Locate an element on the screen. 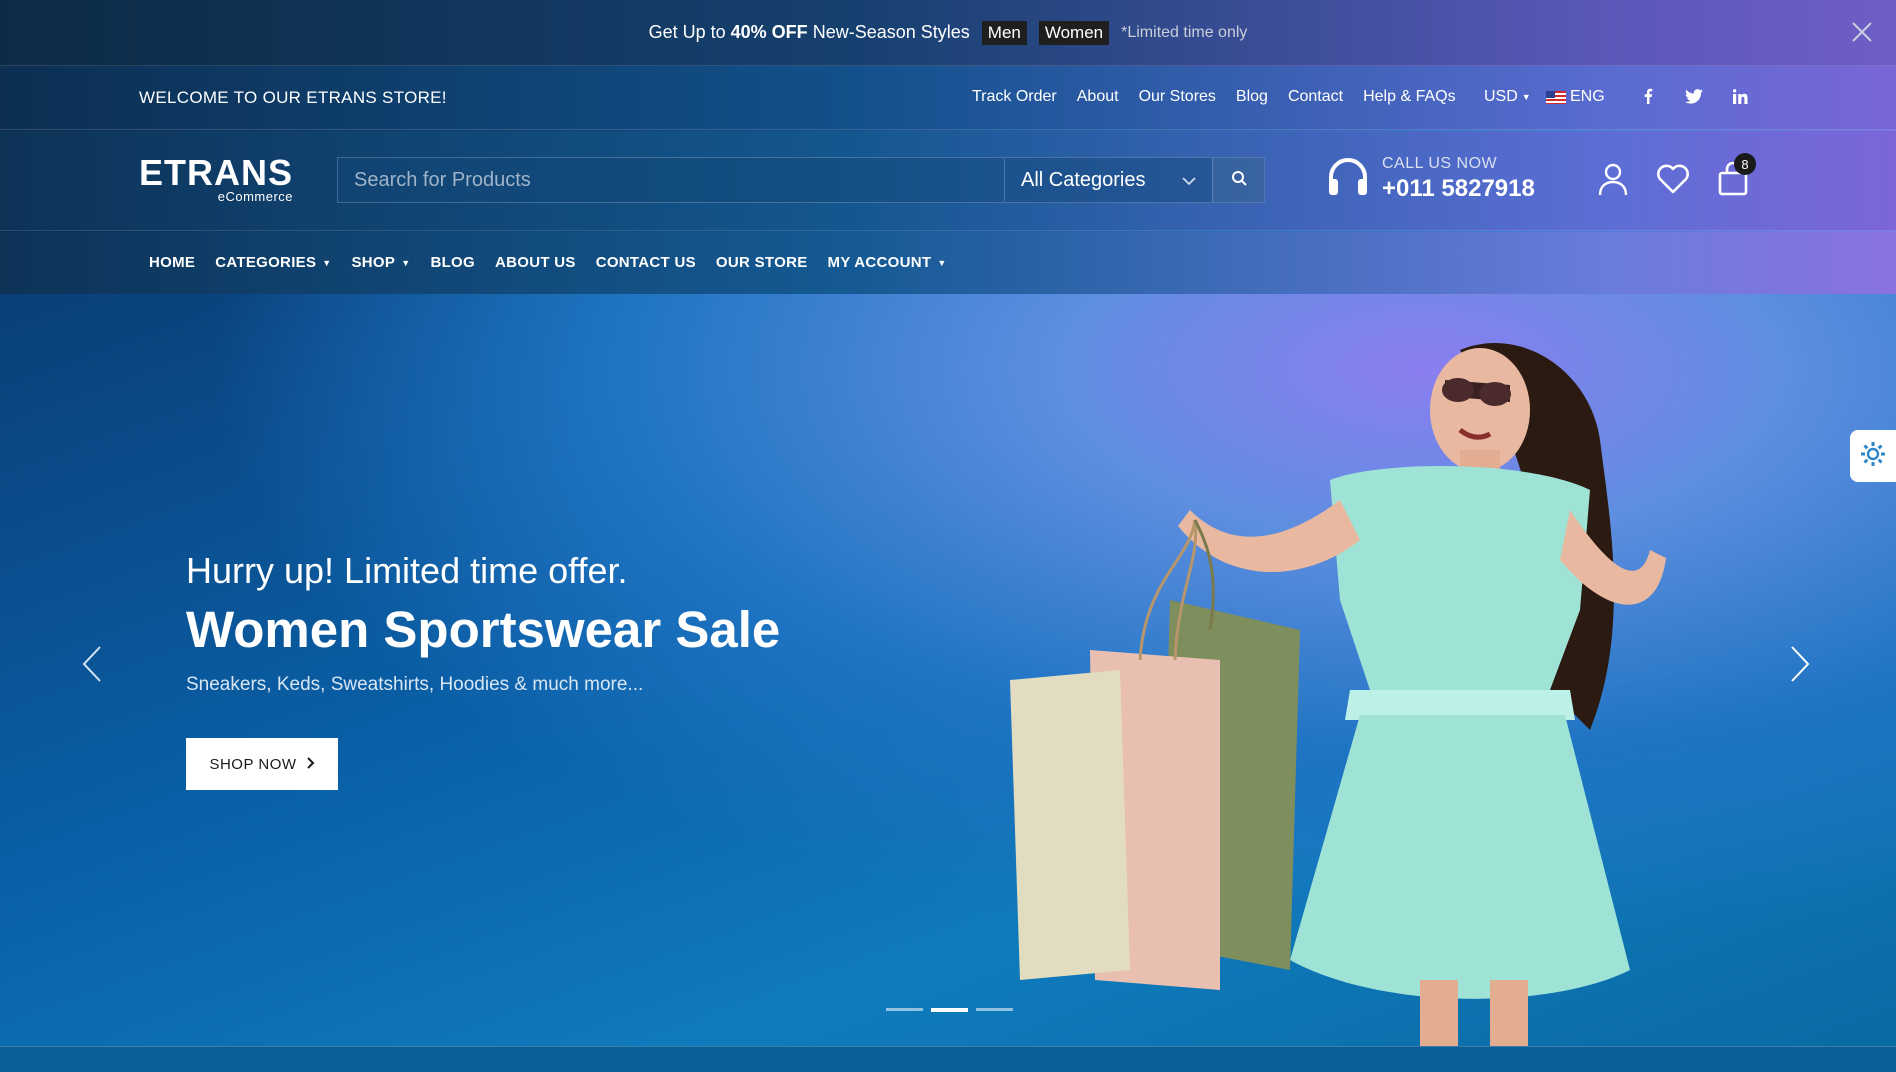 This screenshot has height=1072, width=1896. search-icon is located at coordinates (1239, 180).